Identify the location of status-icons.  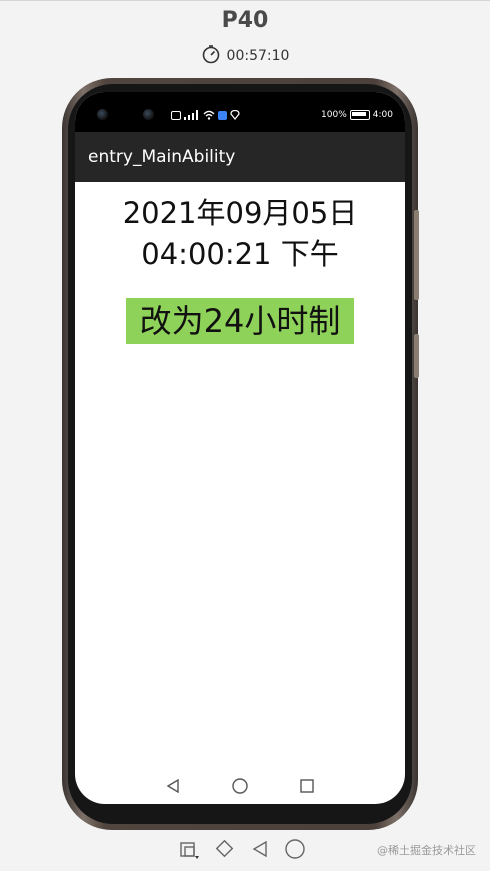
(205, 115).